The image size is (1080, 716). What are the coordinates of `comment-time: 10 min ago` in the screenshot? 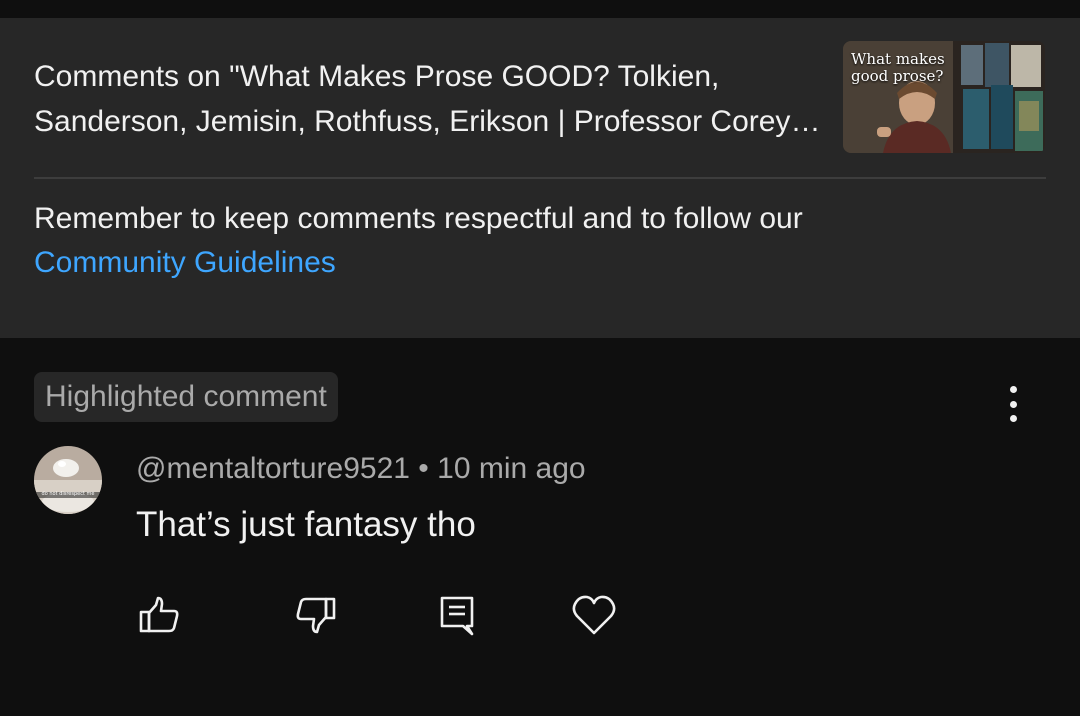 It's located at (511, 468).